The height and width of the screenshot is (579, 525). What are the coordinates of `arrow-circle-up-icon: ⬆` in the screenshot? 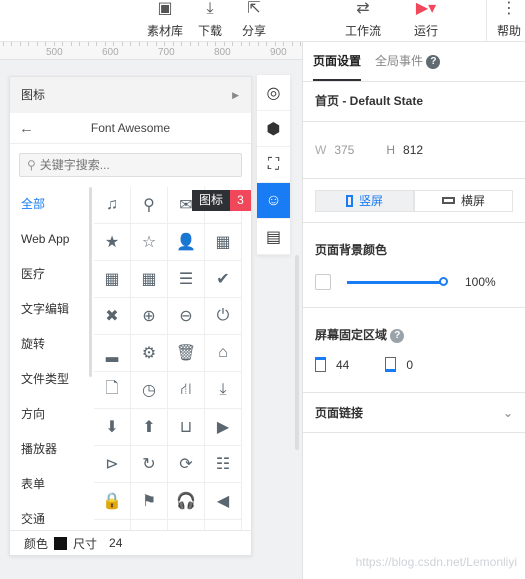 It's located at (149, 427).